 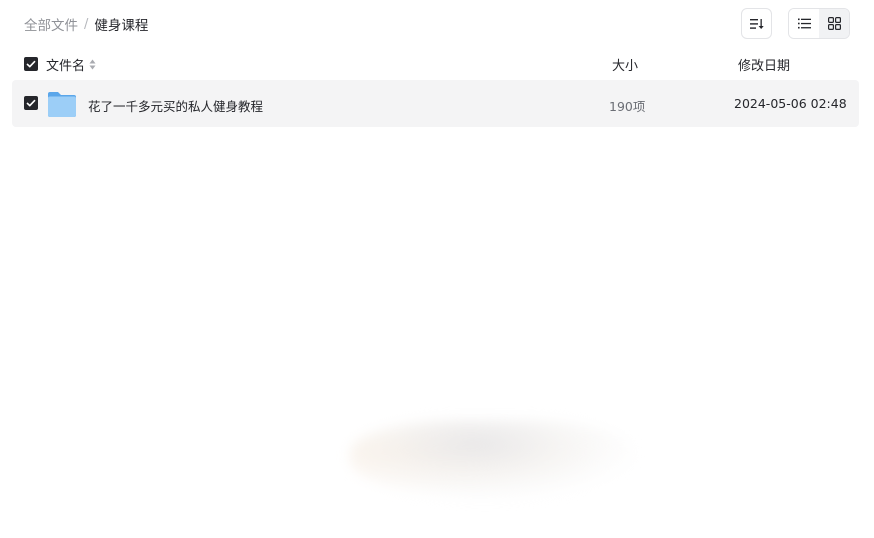 What do you see at coordinates (435, 103) in the screenshot?
I see `table-row: 花了一千多元买的私人健身教程 190项 2024-05-06 02:48` at bounding box center [435, 103].